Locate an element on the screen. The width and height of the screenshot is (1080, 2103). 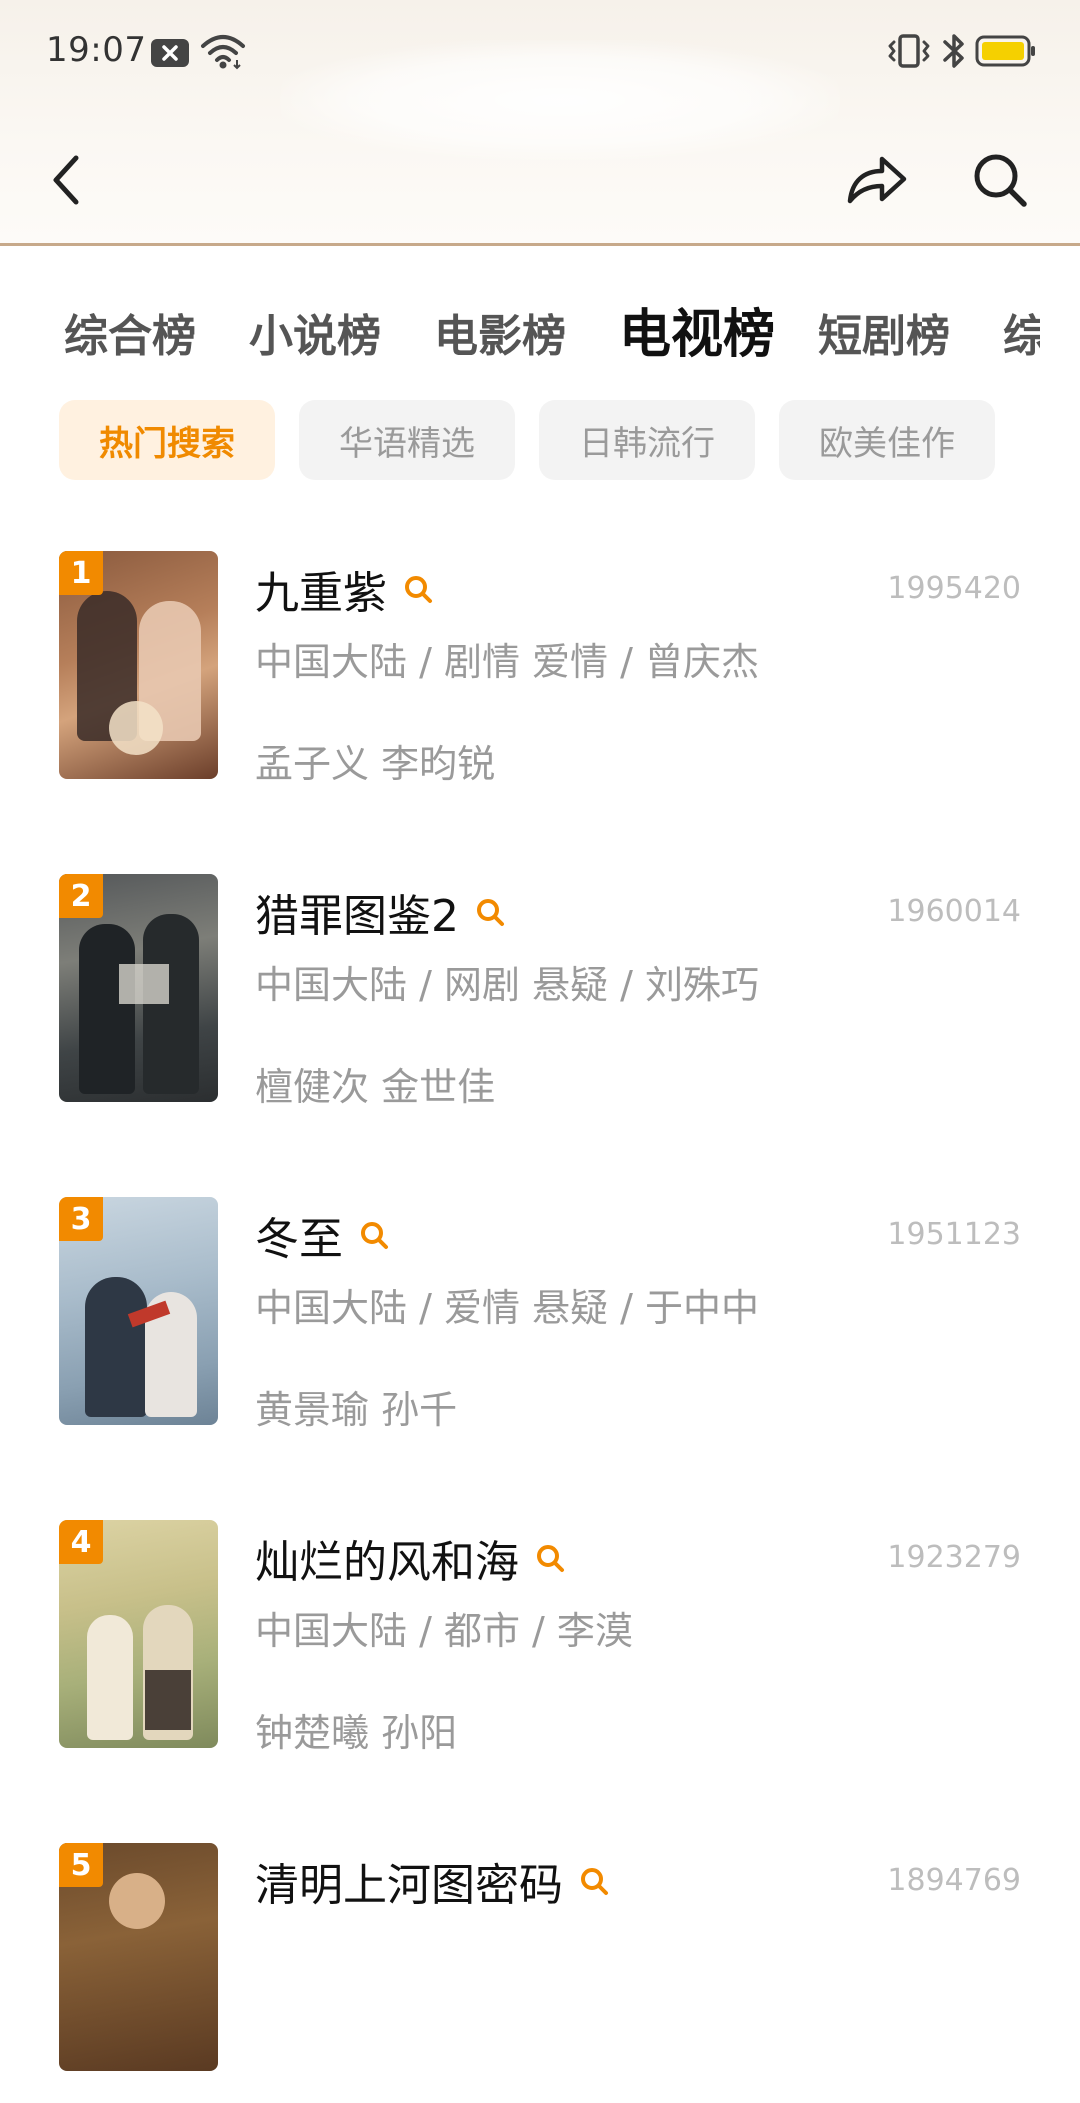
tab-movie: 电影榜 is located at coordinates (500, 332).